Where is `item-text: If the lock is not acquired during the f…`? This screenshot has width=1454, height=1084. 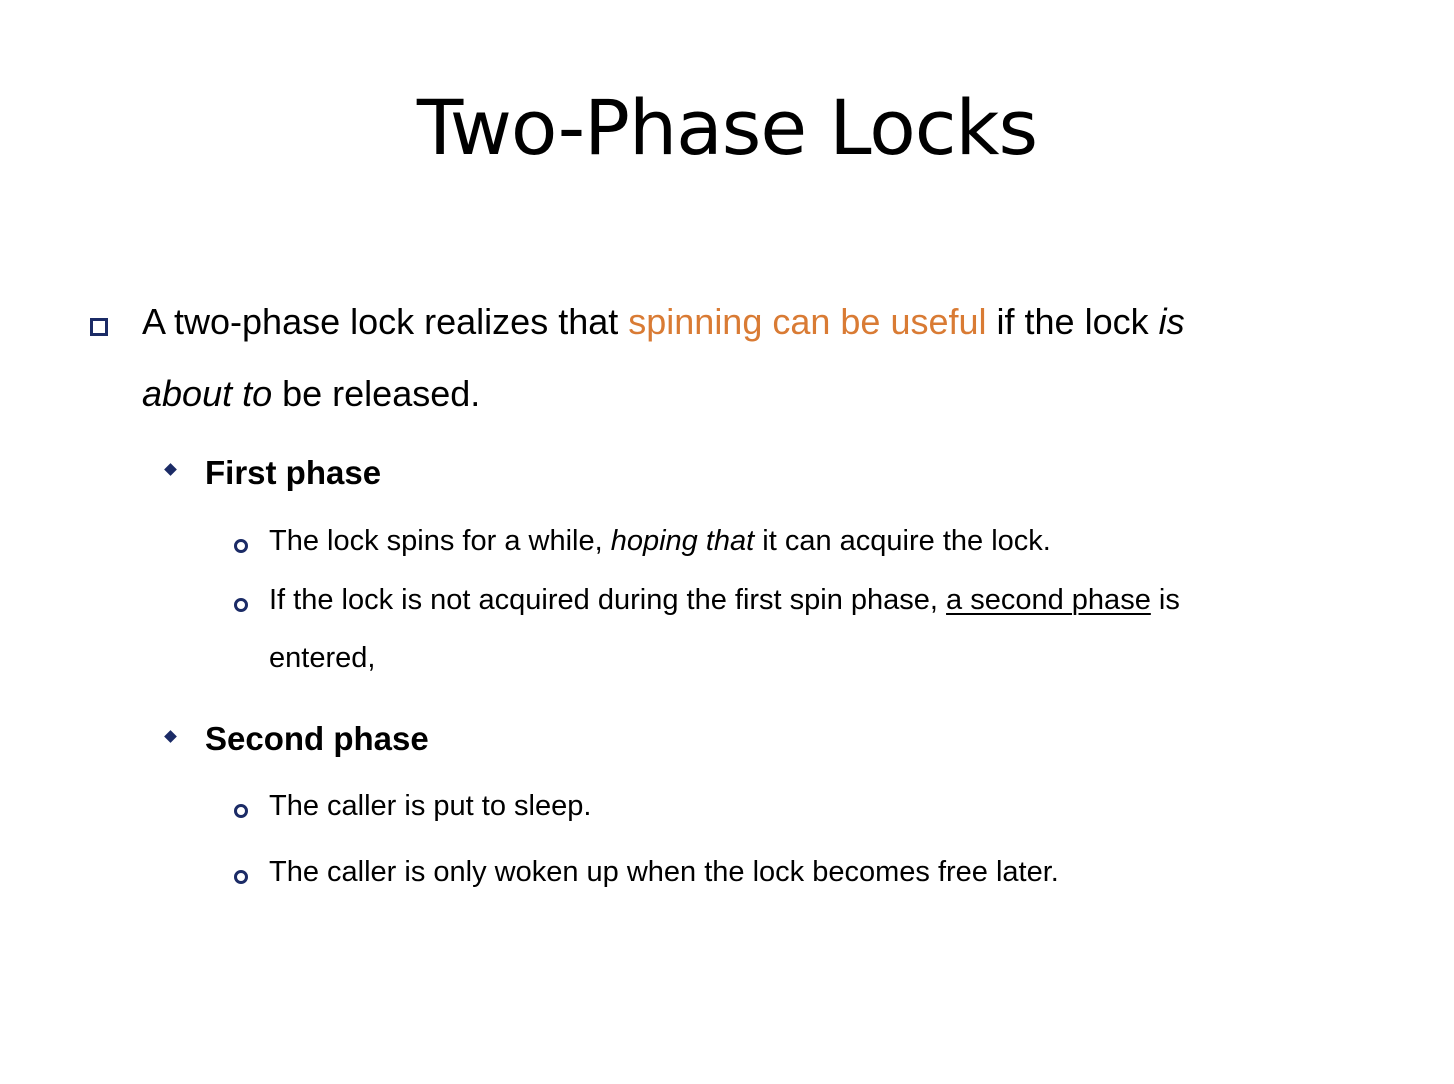 item-text: If the lock is not acquired during the f… is located at coordinates (608, 600).